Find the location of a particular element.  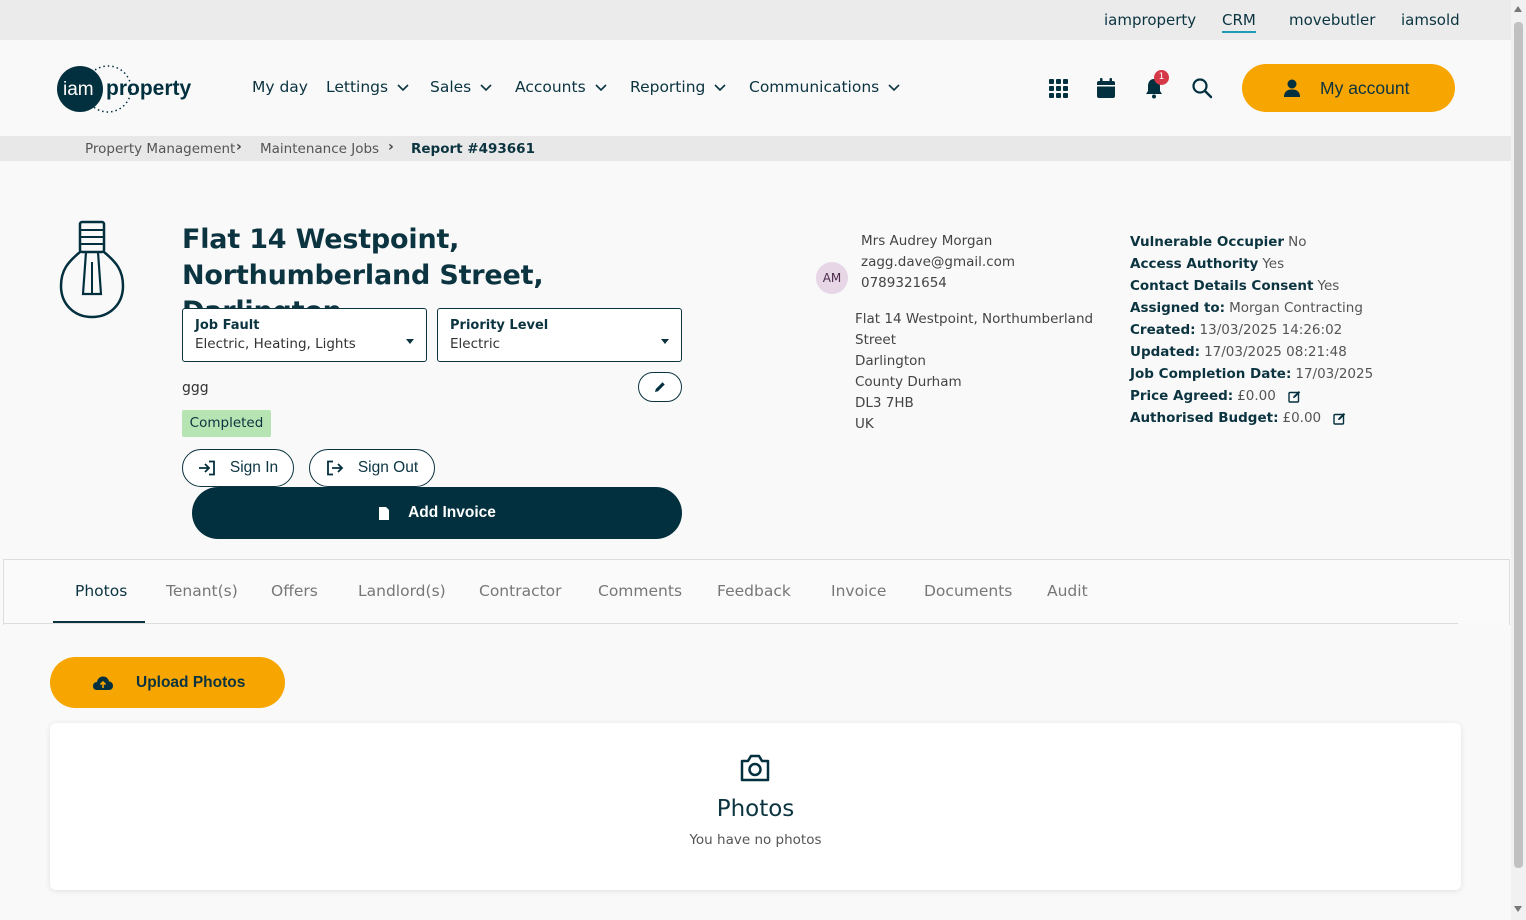

tab-documents: Documents is located at coordinates (968, 591).